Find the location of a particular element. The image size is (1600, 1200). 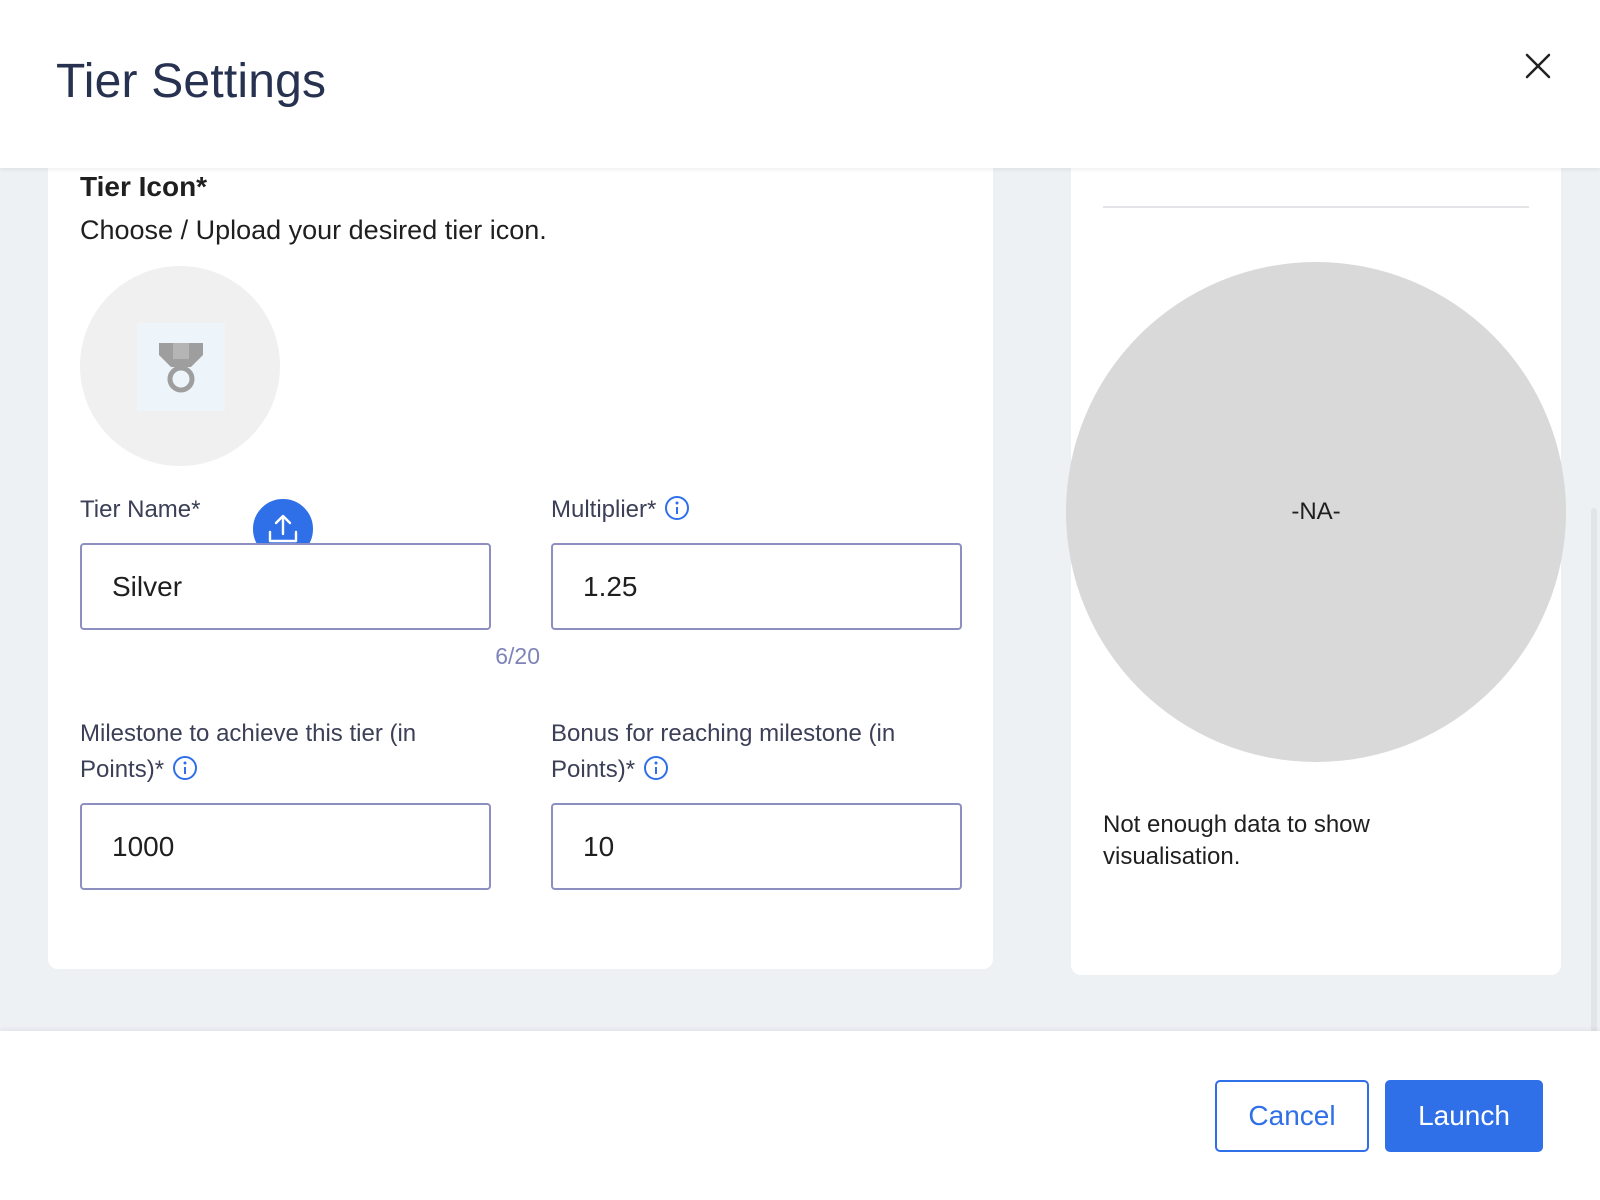

milestone-label-line2: Points)* is located at coordinates (122, 769).